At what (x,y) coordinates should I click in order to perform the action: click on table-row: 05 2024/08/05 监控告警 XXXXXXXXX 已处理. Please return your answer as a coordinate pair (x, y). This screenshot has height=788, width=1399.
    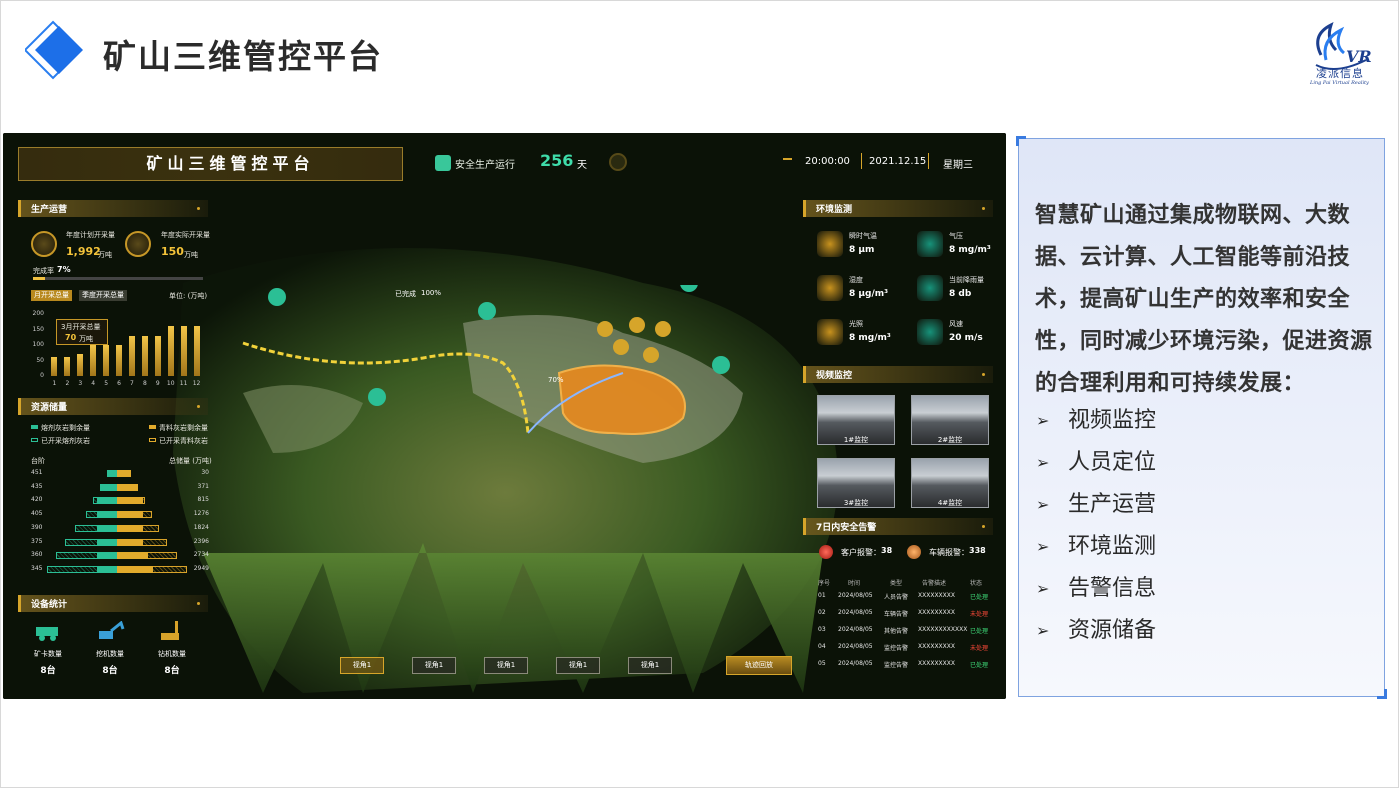
    Looking at the image, I should click on (902, 663).